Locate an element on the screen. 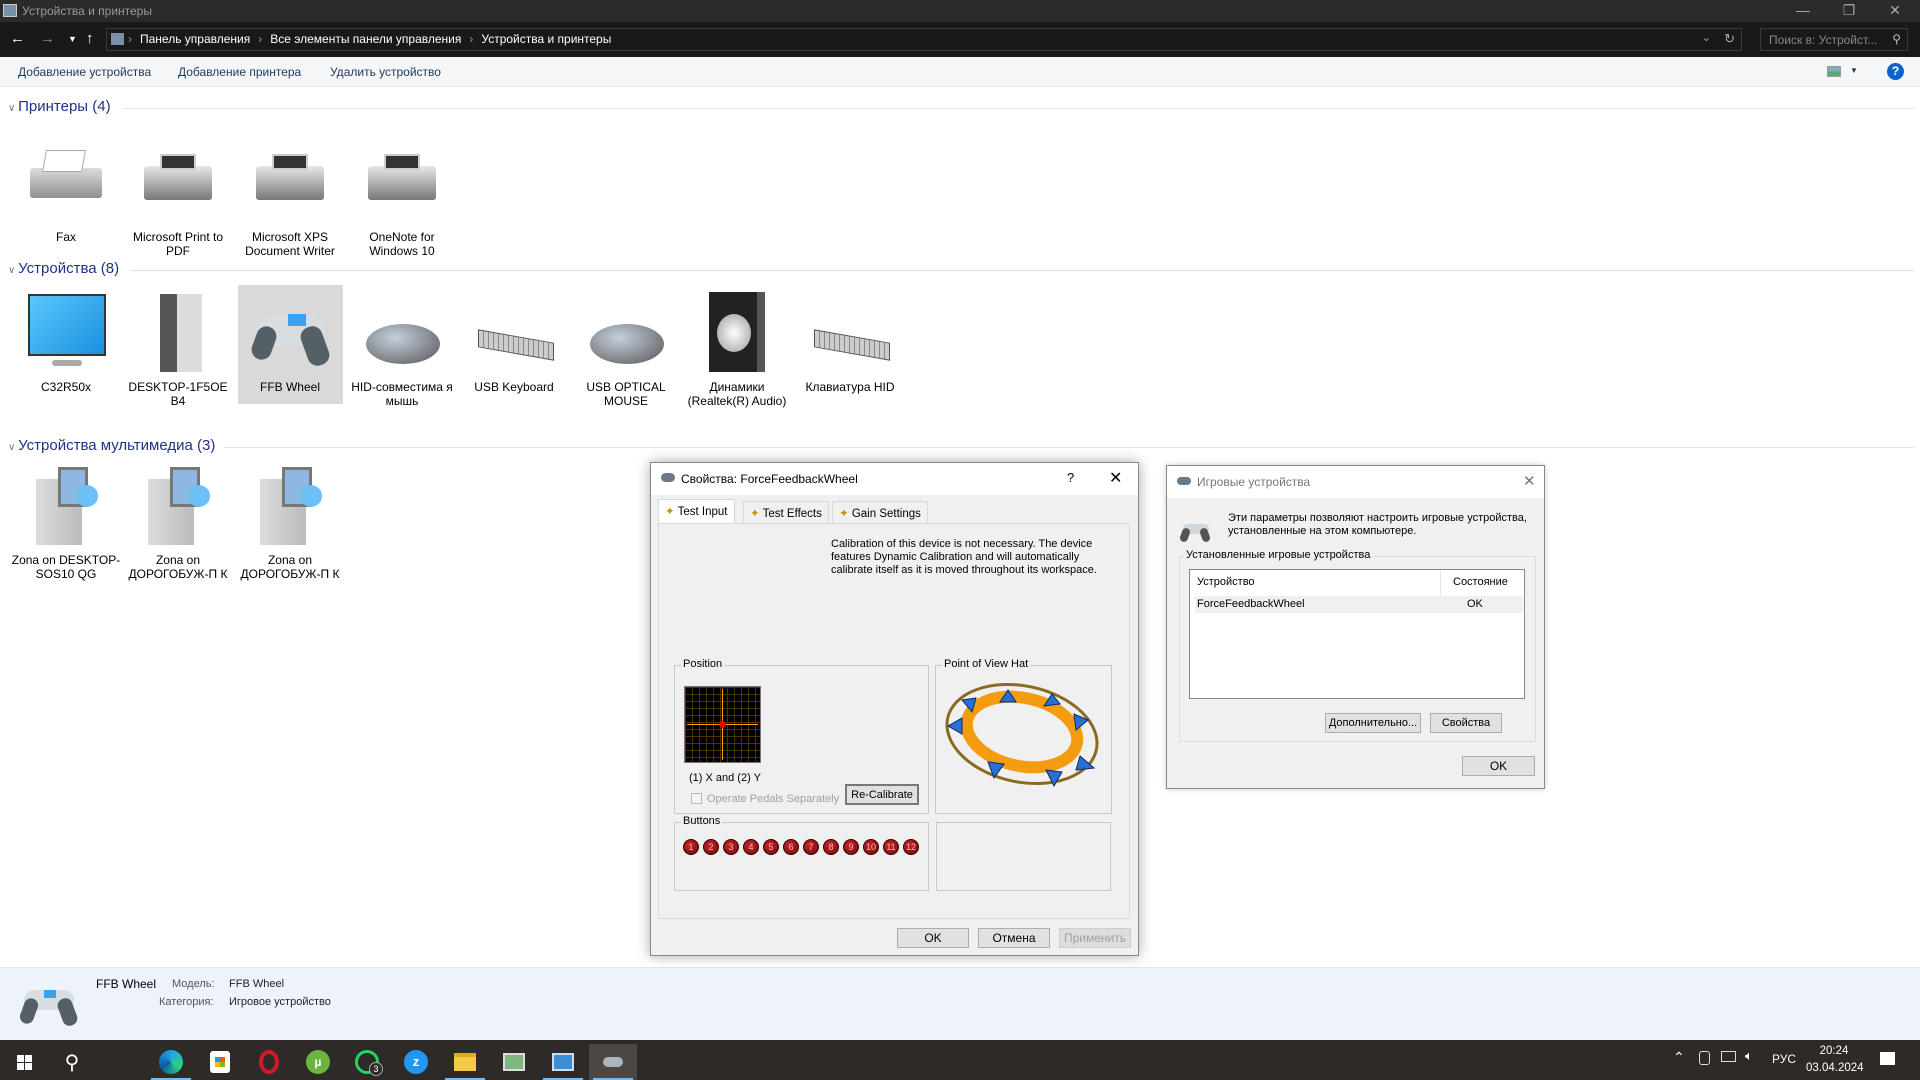 The width and height of the screenshot is (1920, 1080). forward-button: → is located at coordinates (47, 38).